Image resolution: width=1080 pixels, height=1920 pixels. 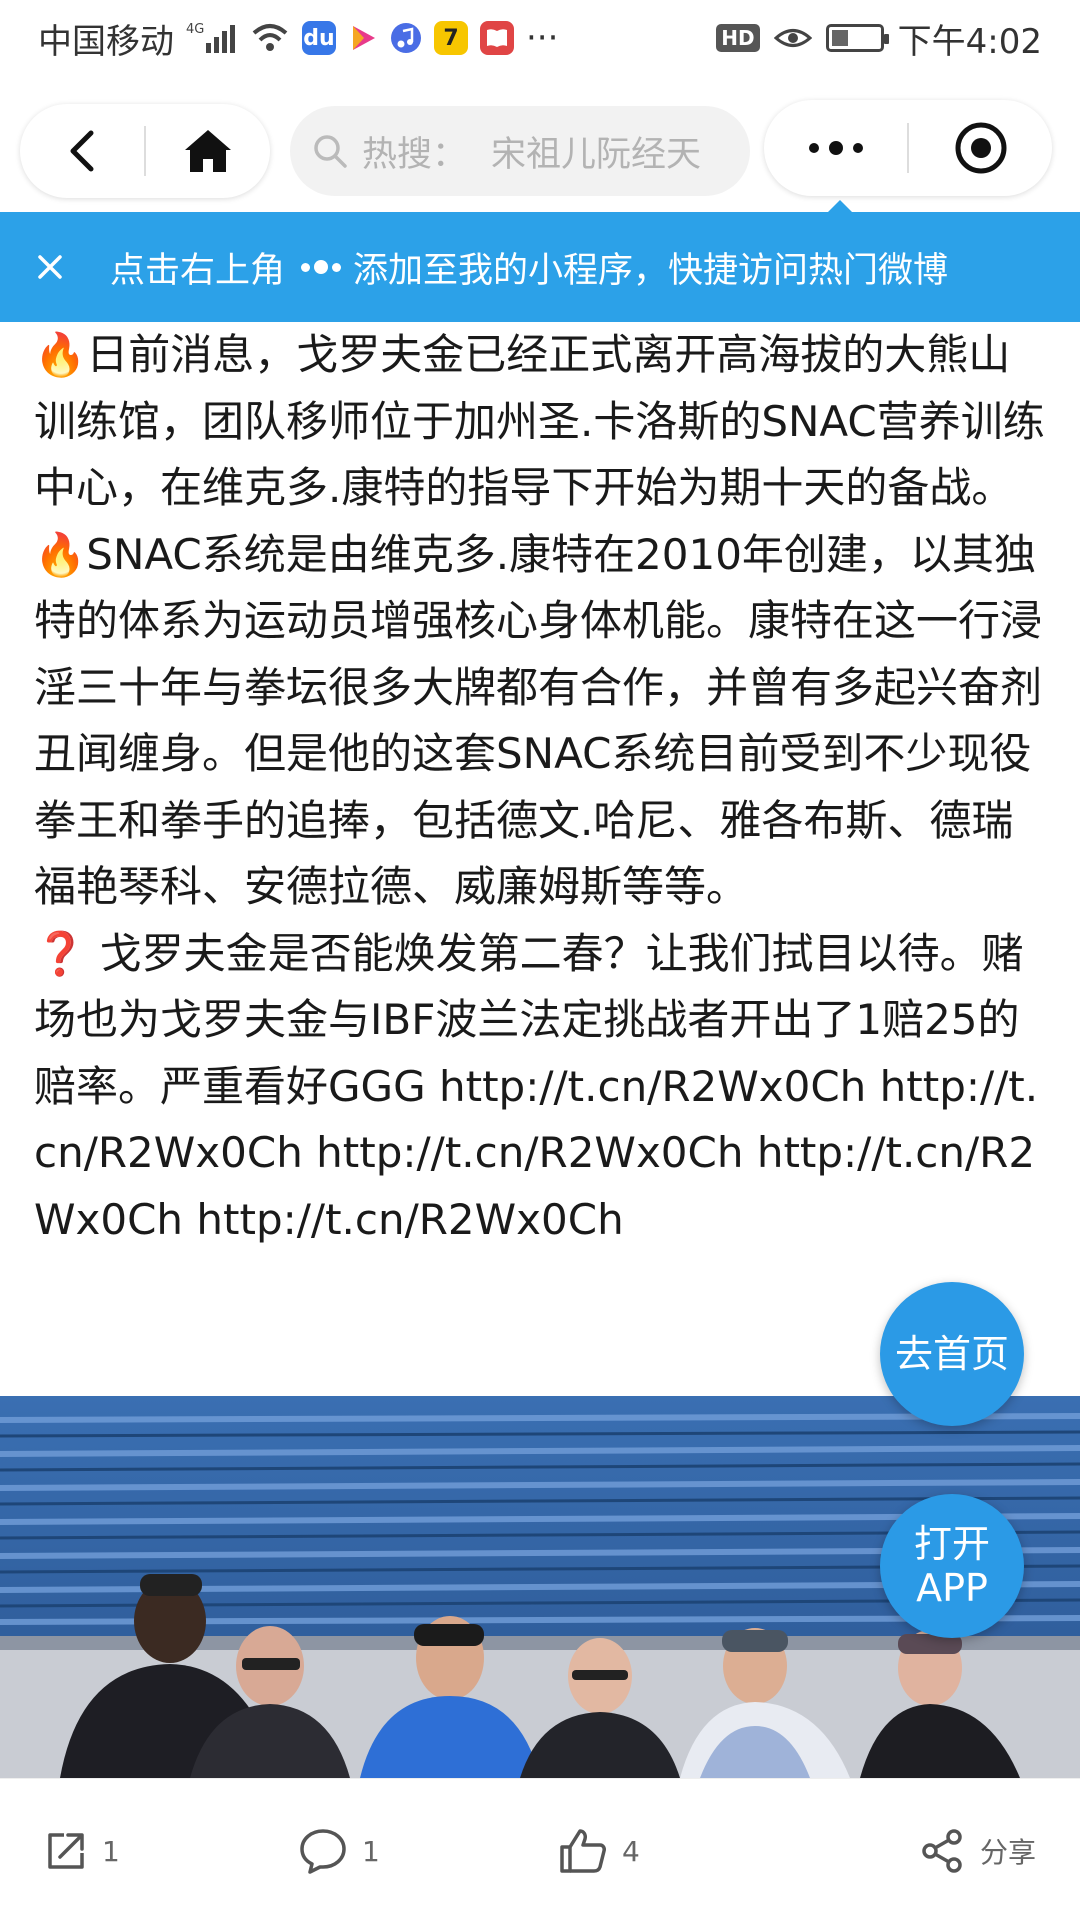 What do you see at coordinates (298, 38) in the screenshot?
I see `status-left: 中国移动 4G du 7 ···` at bounding box center [298, 38].